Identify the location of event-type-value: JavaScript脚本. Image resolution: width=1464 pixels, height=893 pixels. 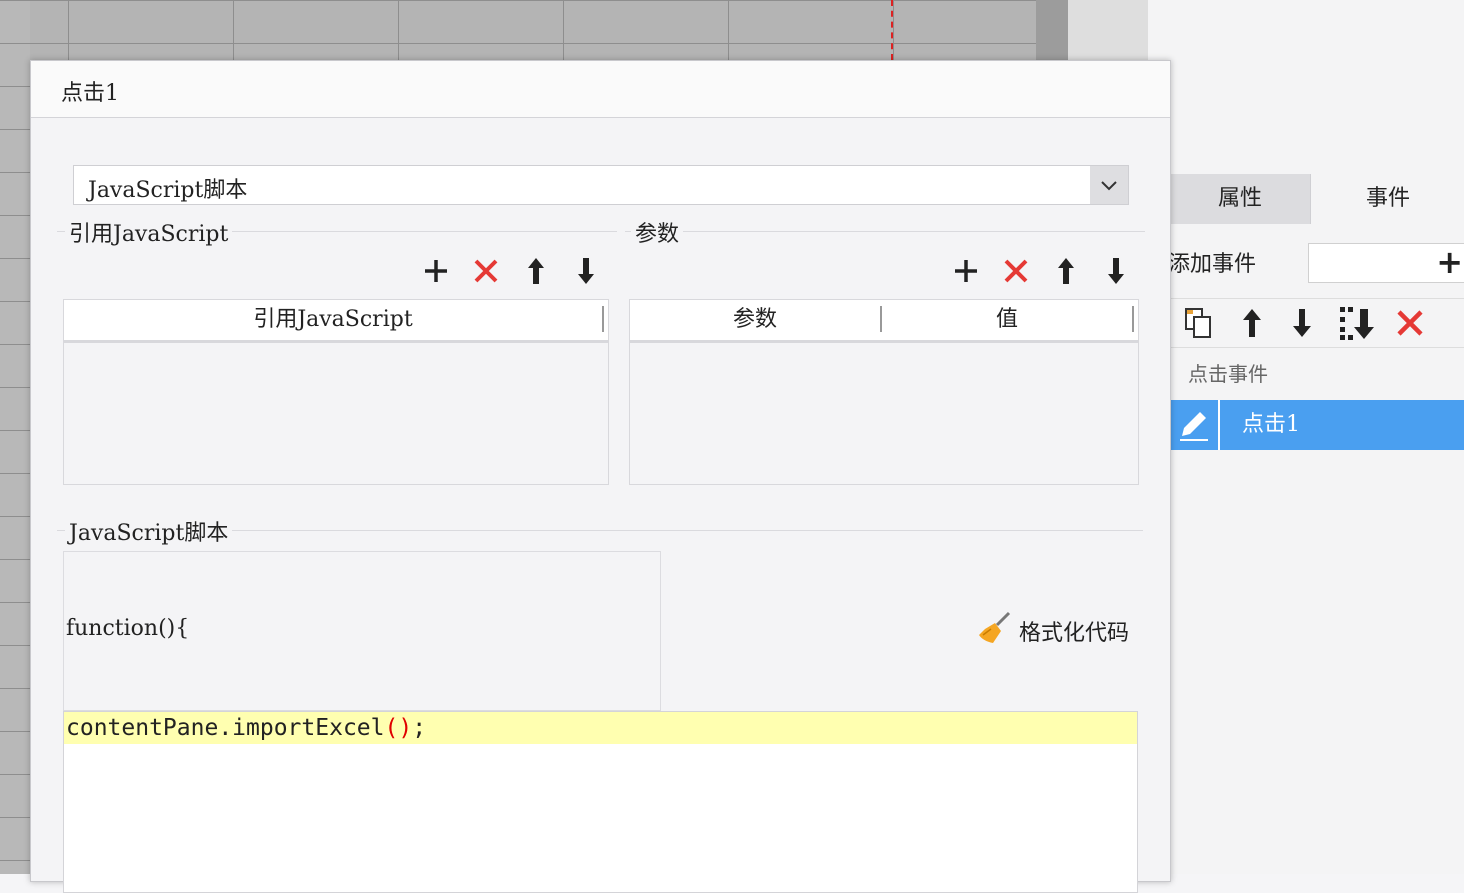
(168, 190).